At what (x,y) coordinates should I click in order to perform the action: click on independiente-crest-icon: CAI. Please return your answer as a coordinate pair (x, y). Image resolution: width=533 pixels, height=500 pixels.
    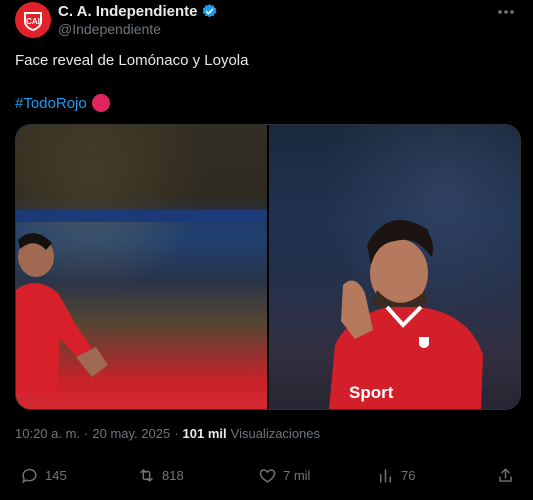
    Looking at the image, I should click on (33, 21).